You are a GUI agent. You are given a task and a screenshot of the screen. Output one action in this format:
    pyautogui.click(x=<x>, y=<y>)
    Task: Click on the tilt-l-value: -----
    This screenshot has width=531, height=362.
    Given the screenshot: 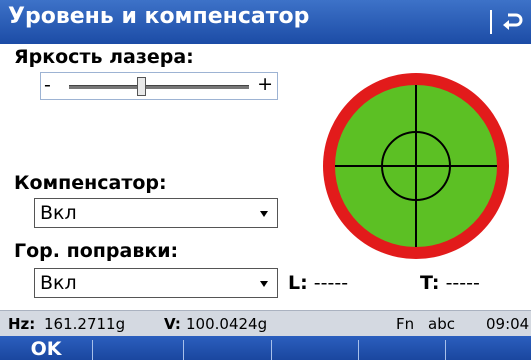 What is the action you would take?
    pyautogui.click(x=331, y=283)
    